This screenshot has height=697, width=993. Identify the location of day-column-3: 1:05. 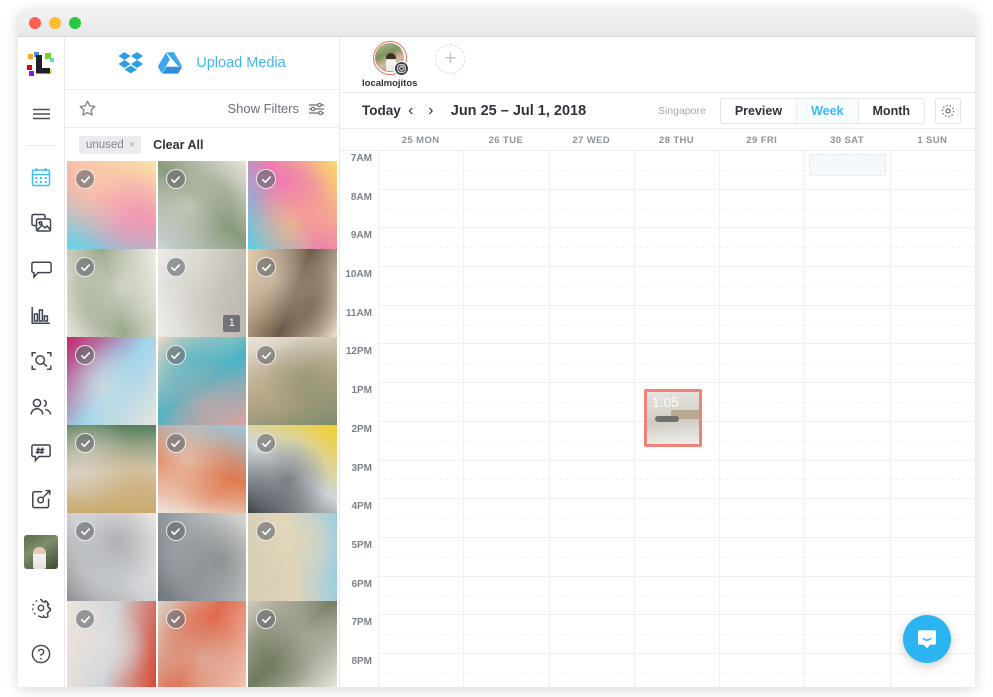
(676, 419).